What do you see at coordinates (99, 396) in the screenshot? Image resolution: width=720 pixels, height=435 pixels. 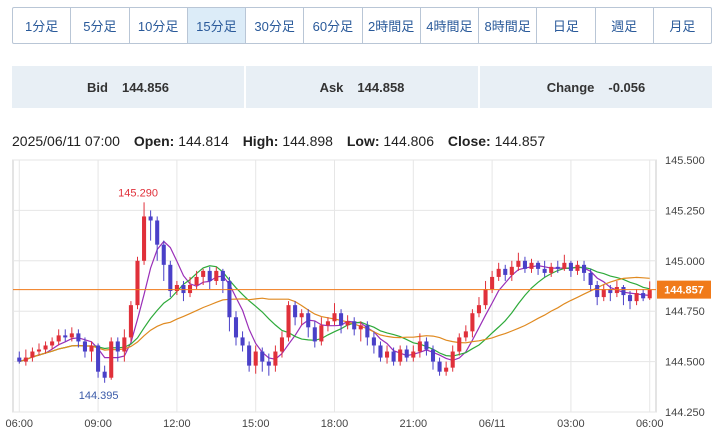 I see `low-marker-label: 144.395` at bounding box center [99, 396].